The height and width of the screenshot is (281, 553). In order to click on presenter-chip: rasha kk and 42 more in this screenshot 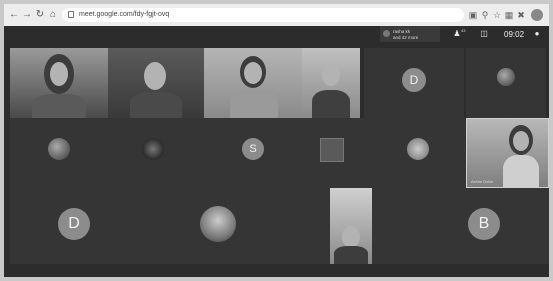, I will do `click(410, 34)`.